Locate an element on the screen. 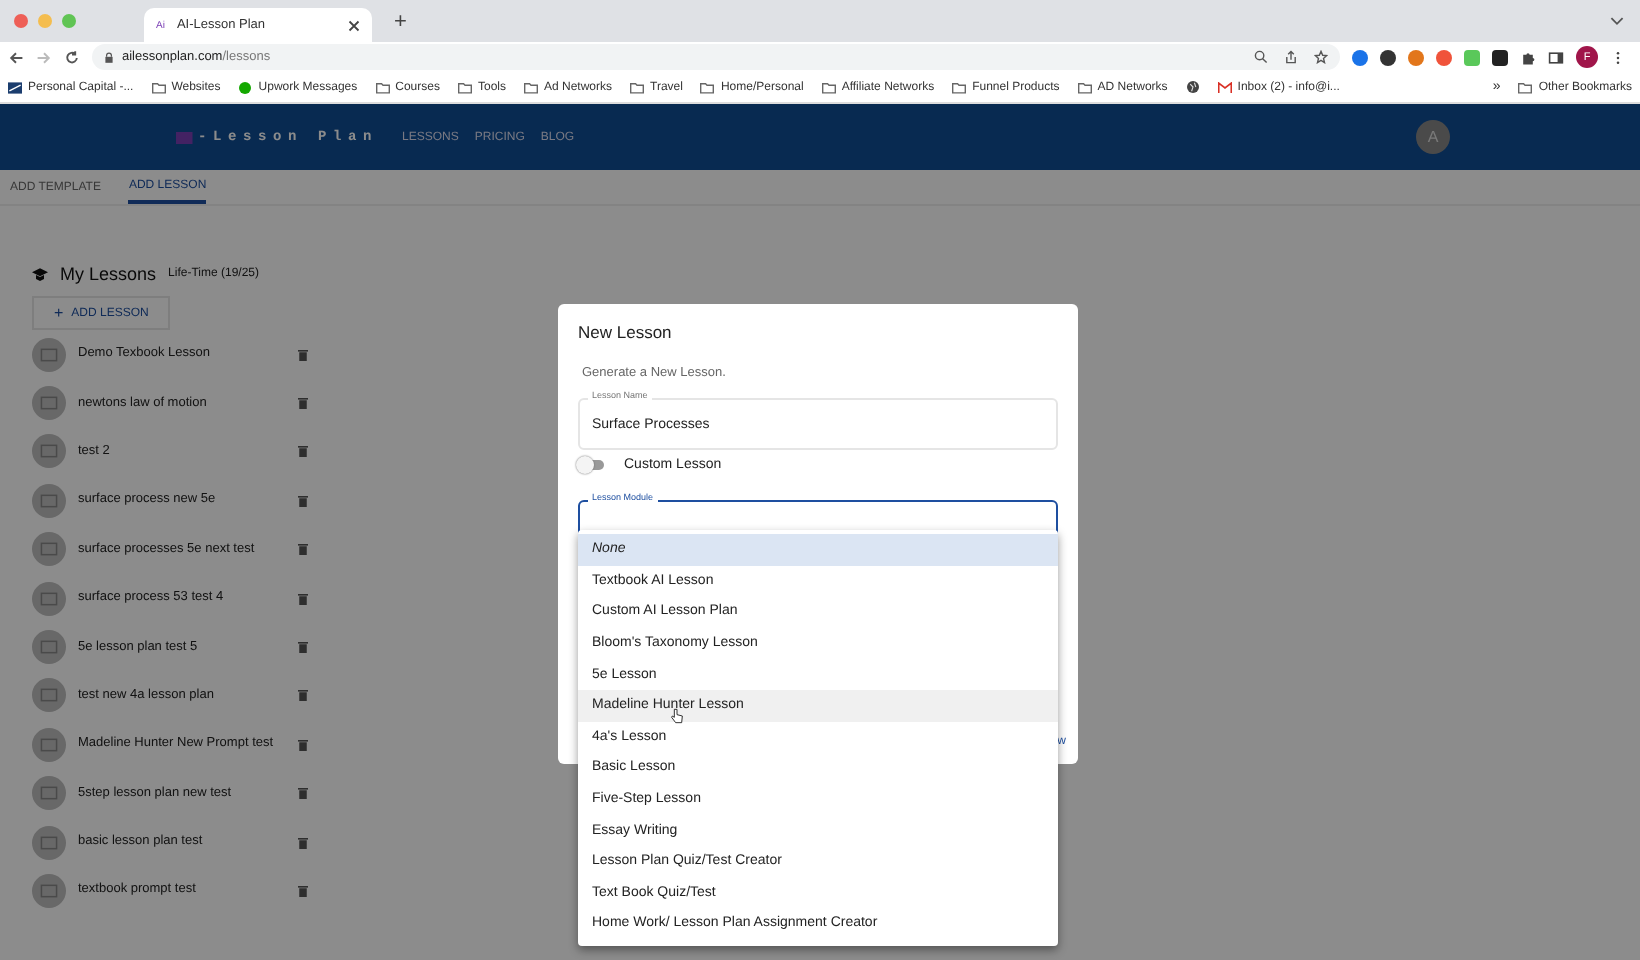 The height and width of the screenshot is (960, 1640). close-icon is located at coordinates (354, 25).